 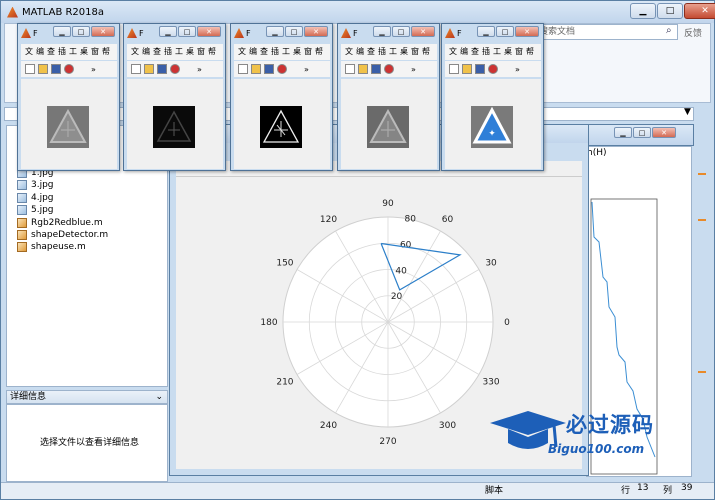 What do you see at coordinates (35, 185) in the screenshot?
I see `file-item: 3.jpg` at bounding box center [35, 185].